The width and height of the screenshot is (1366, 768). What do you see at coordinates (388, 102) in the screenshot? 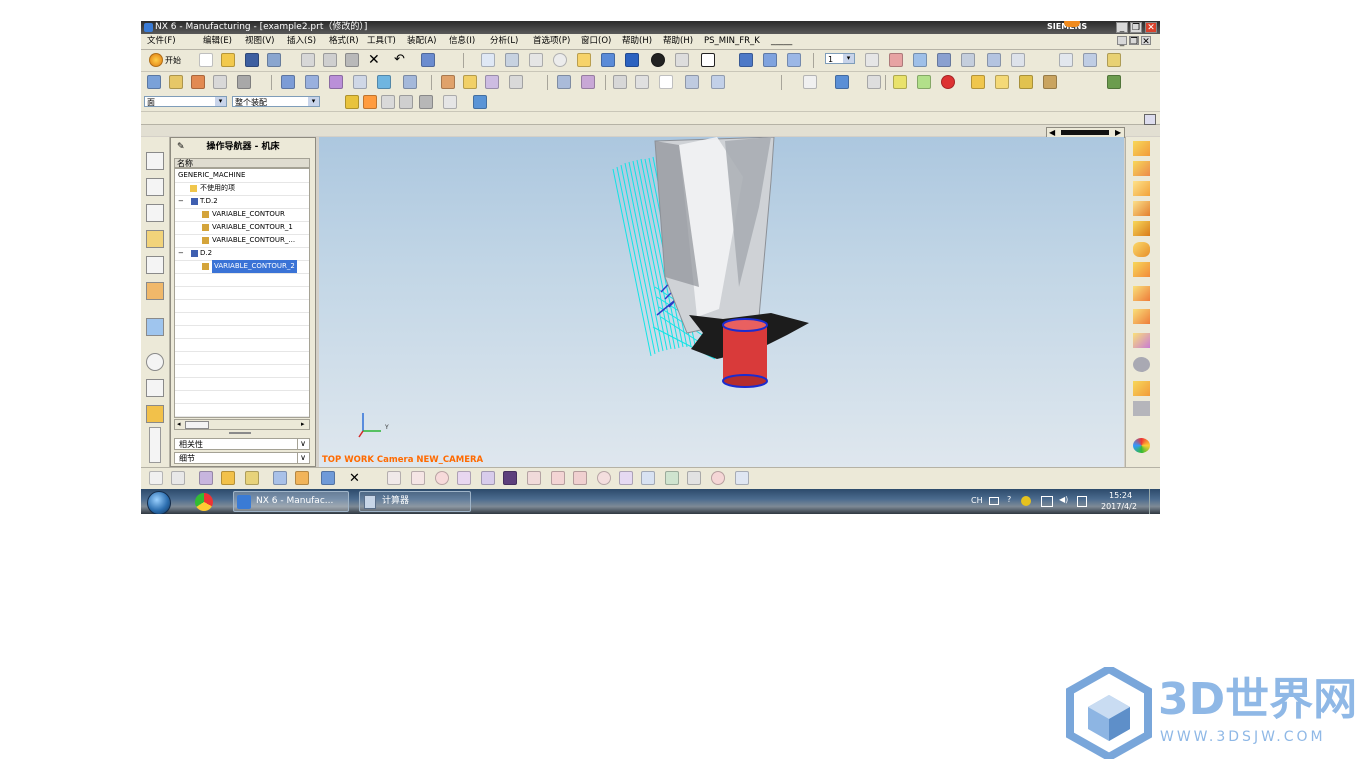
I see `mid-point-icon` at bounding box center [388, 102].